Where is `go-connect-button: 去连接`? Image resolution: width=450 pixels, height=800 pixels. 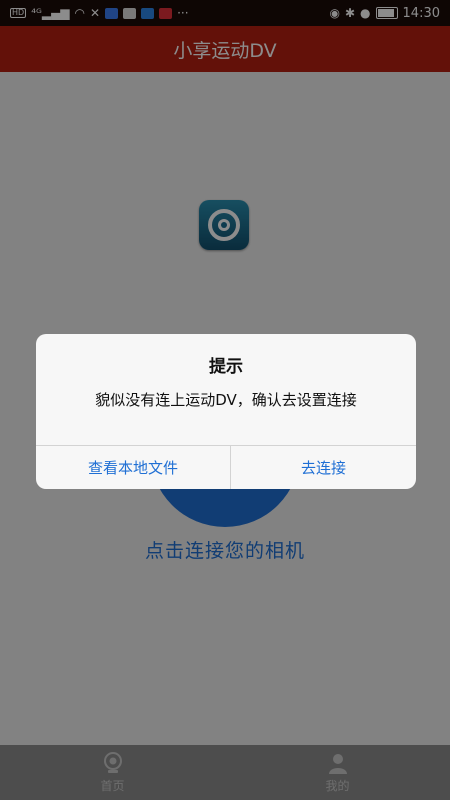
go-connect-button: 去连接 is located at coordinates (323, 467).